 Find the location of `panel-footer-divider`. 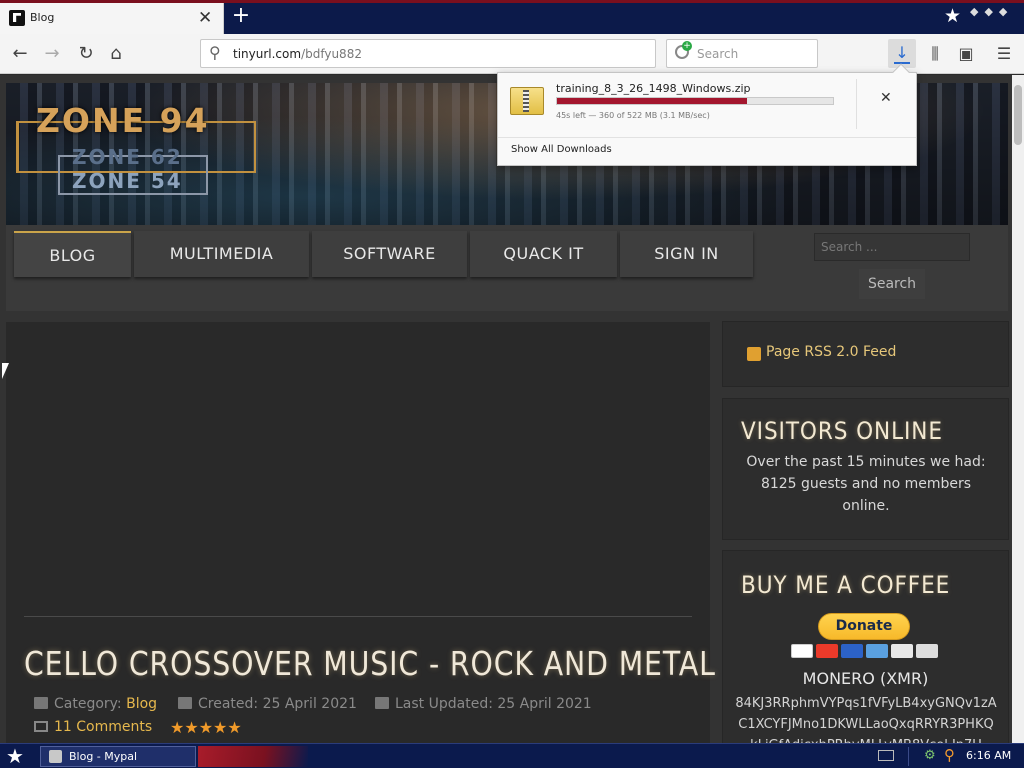

panel-footer-divider is located at coordinates (707, 137).